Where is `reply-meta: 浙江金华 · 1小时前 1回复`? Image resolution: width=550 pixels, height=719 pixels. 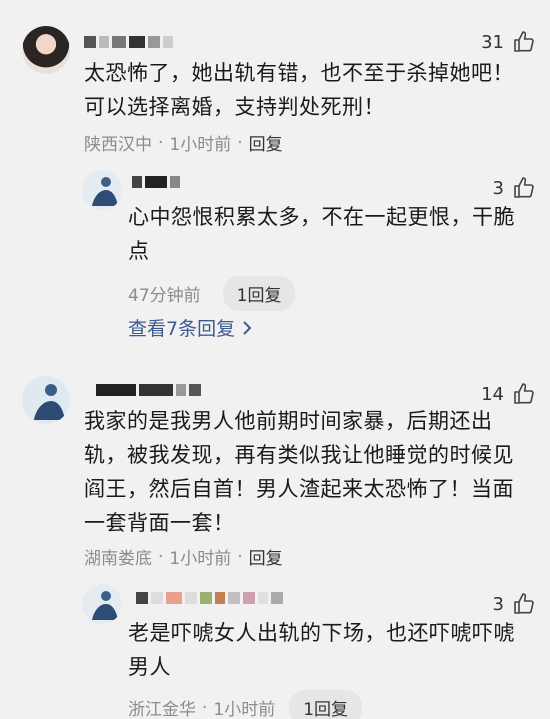
reply-meta: 浙江金华 · 1小时前 1回复 is located at coordinates (245, 704).